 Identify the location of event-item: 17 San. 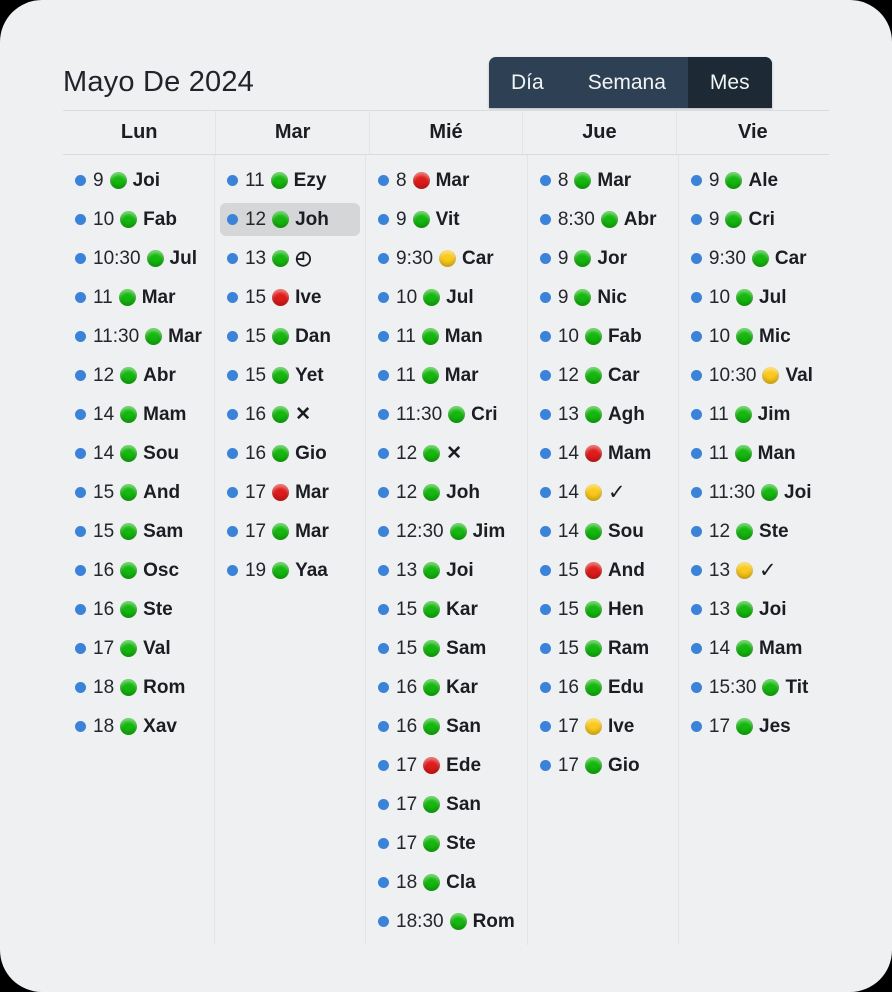
(446, 804).